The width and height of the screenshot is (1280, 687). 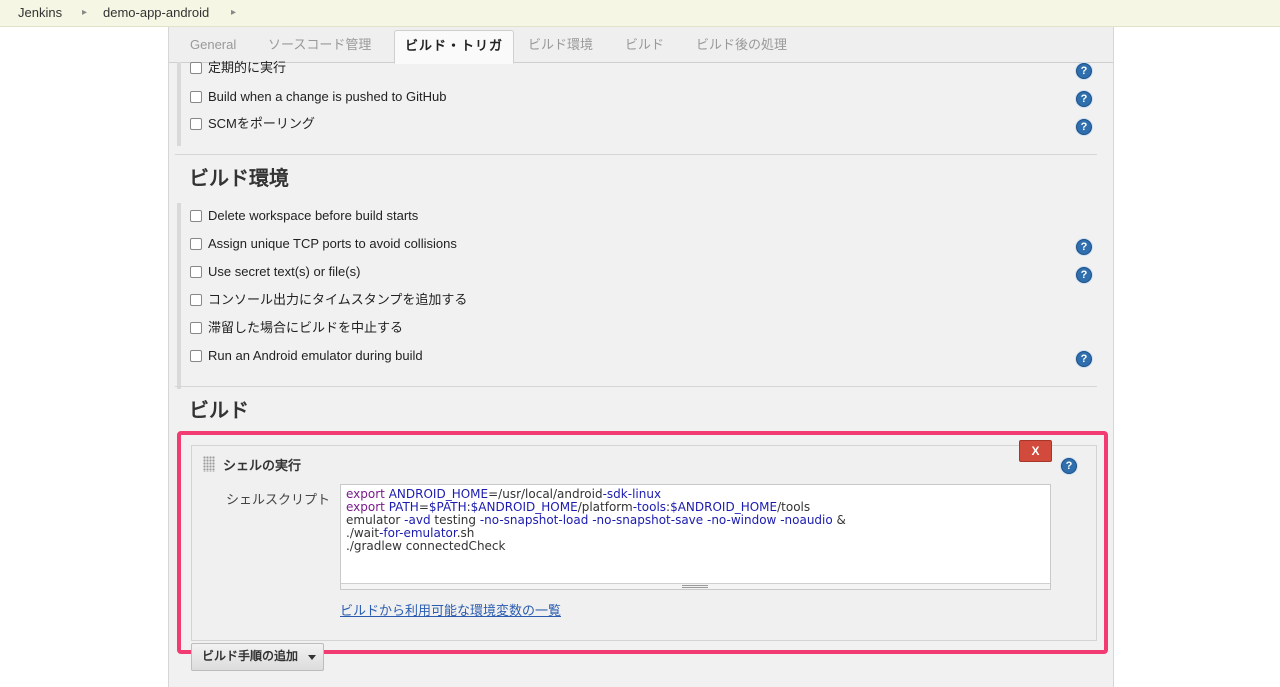 What do you see at coordinates (209, 464) in the screenshot?
I see `drag-handle-icon` at bounding box center [209, 464].